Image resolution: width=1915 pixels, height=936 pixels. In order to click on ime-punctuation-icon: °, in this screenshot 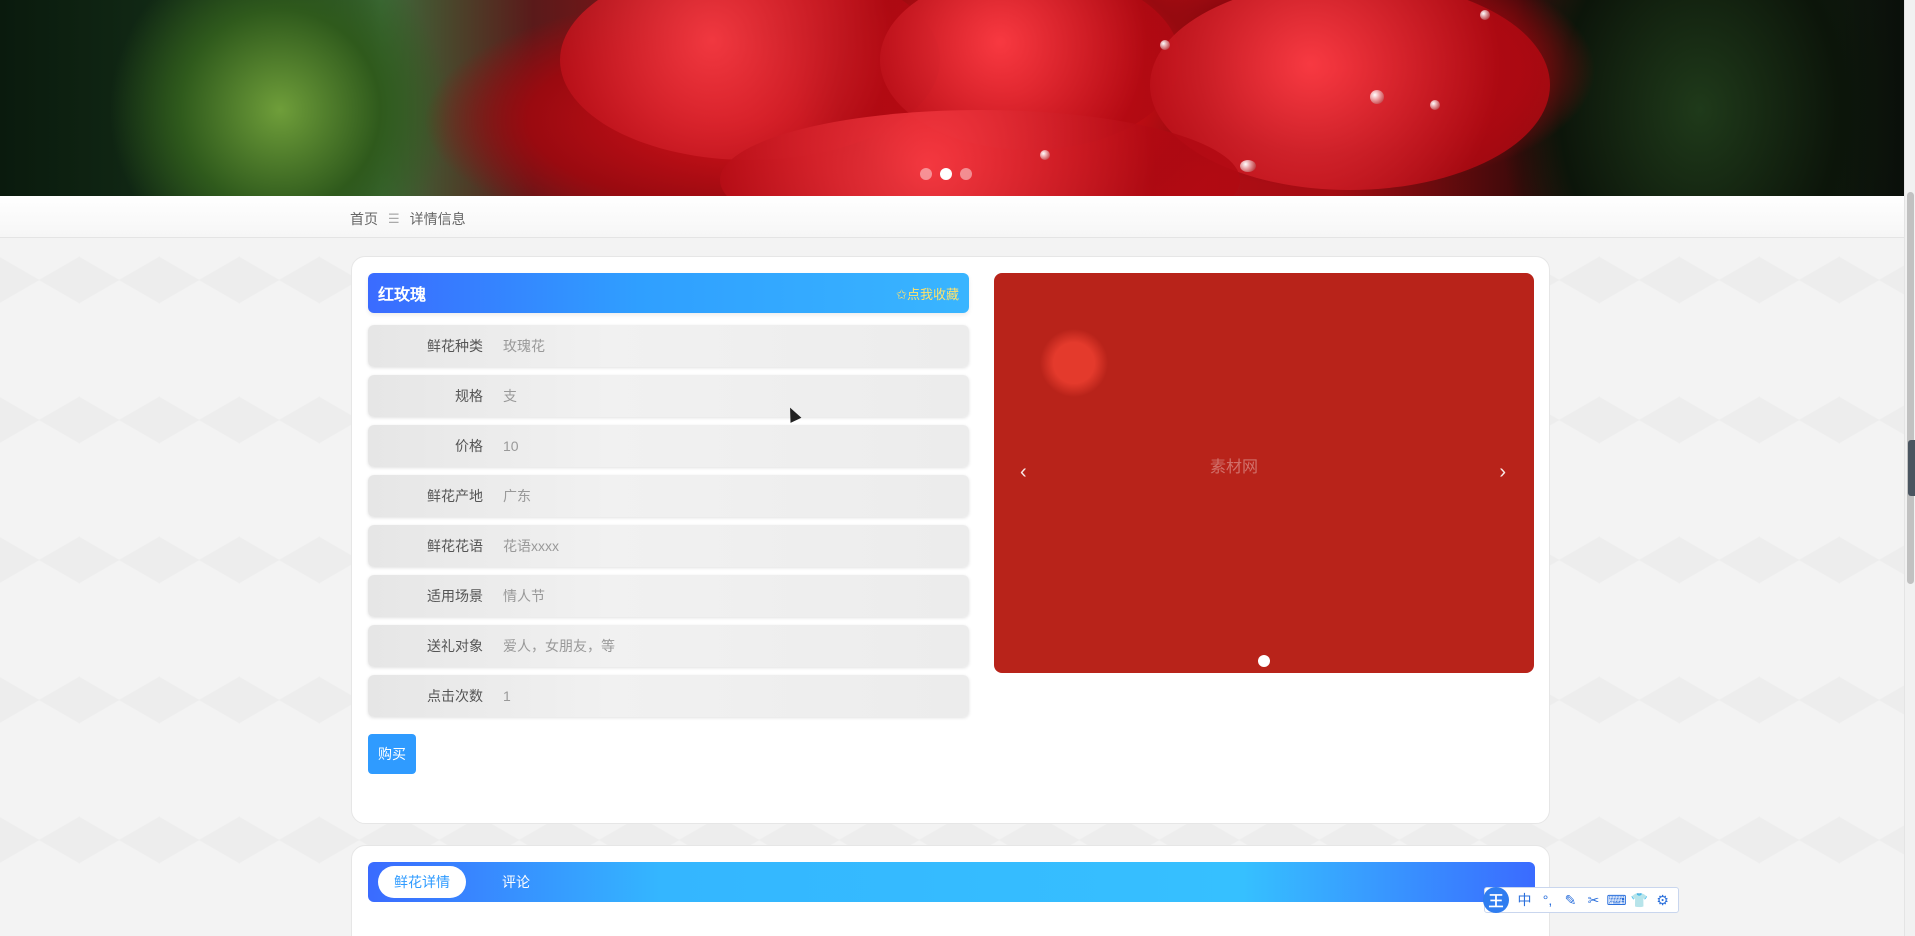, I will do `click(1547, 900)`.